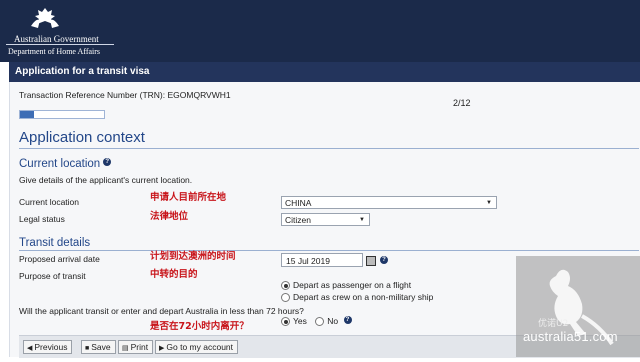 The height and width of the screenshot is (362, 640). I want to click on page-counter: 2/12, so click(462, 103).